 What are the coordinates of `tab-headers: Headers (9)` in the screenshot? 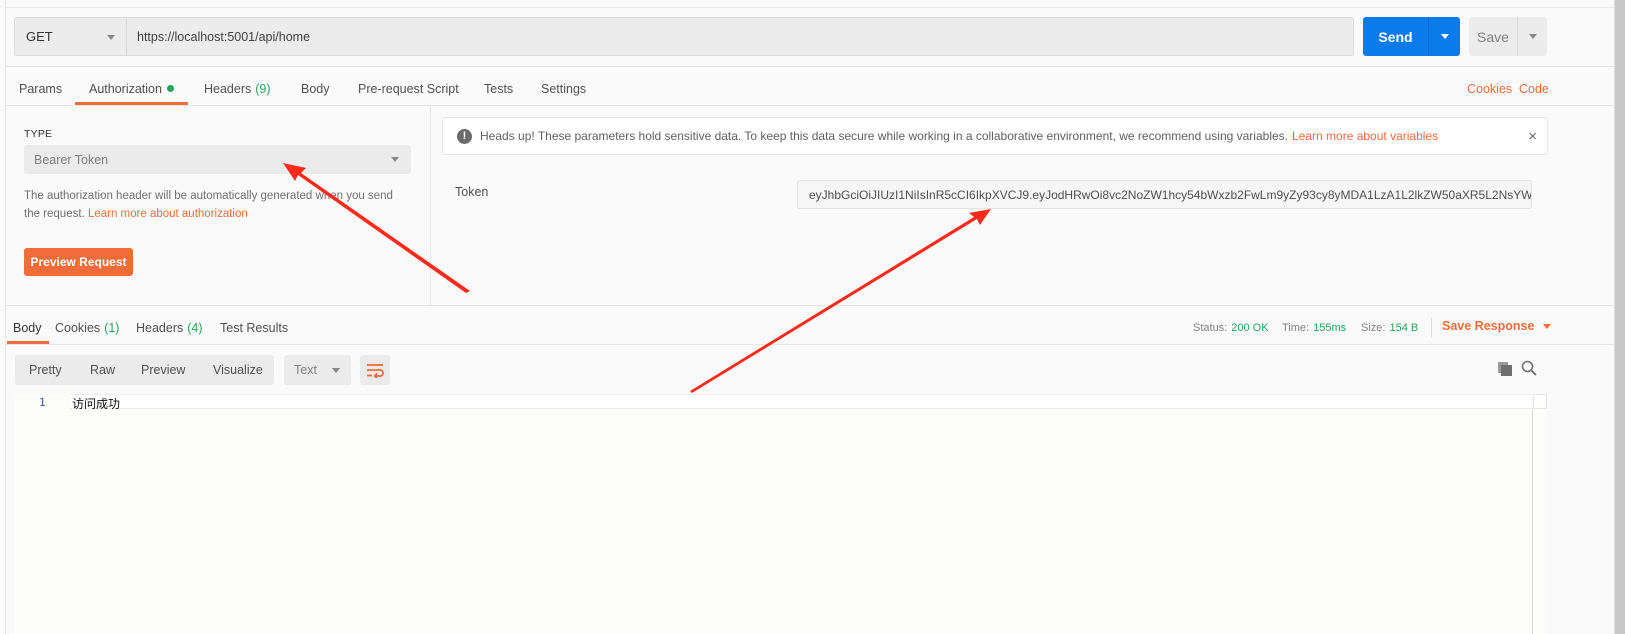 It's located at (237, 88).